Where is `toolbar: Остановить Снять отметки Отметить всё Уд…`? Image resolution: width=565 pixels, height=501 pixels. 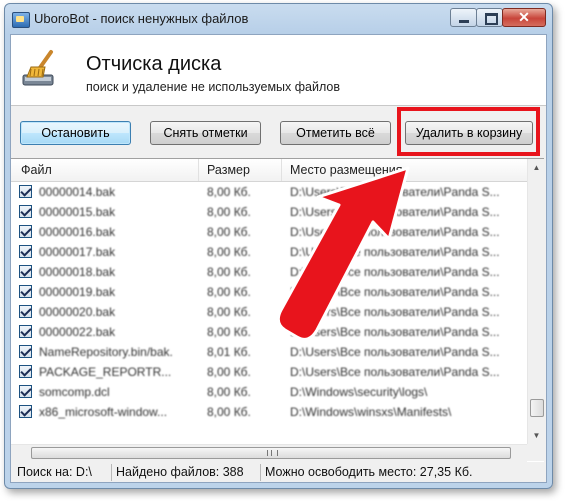
toolbar: Остановить Снять отметки Отметить всё Уд… is located at coordinates (278, 132).